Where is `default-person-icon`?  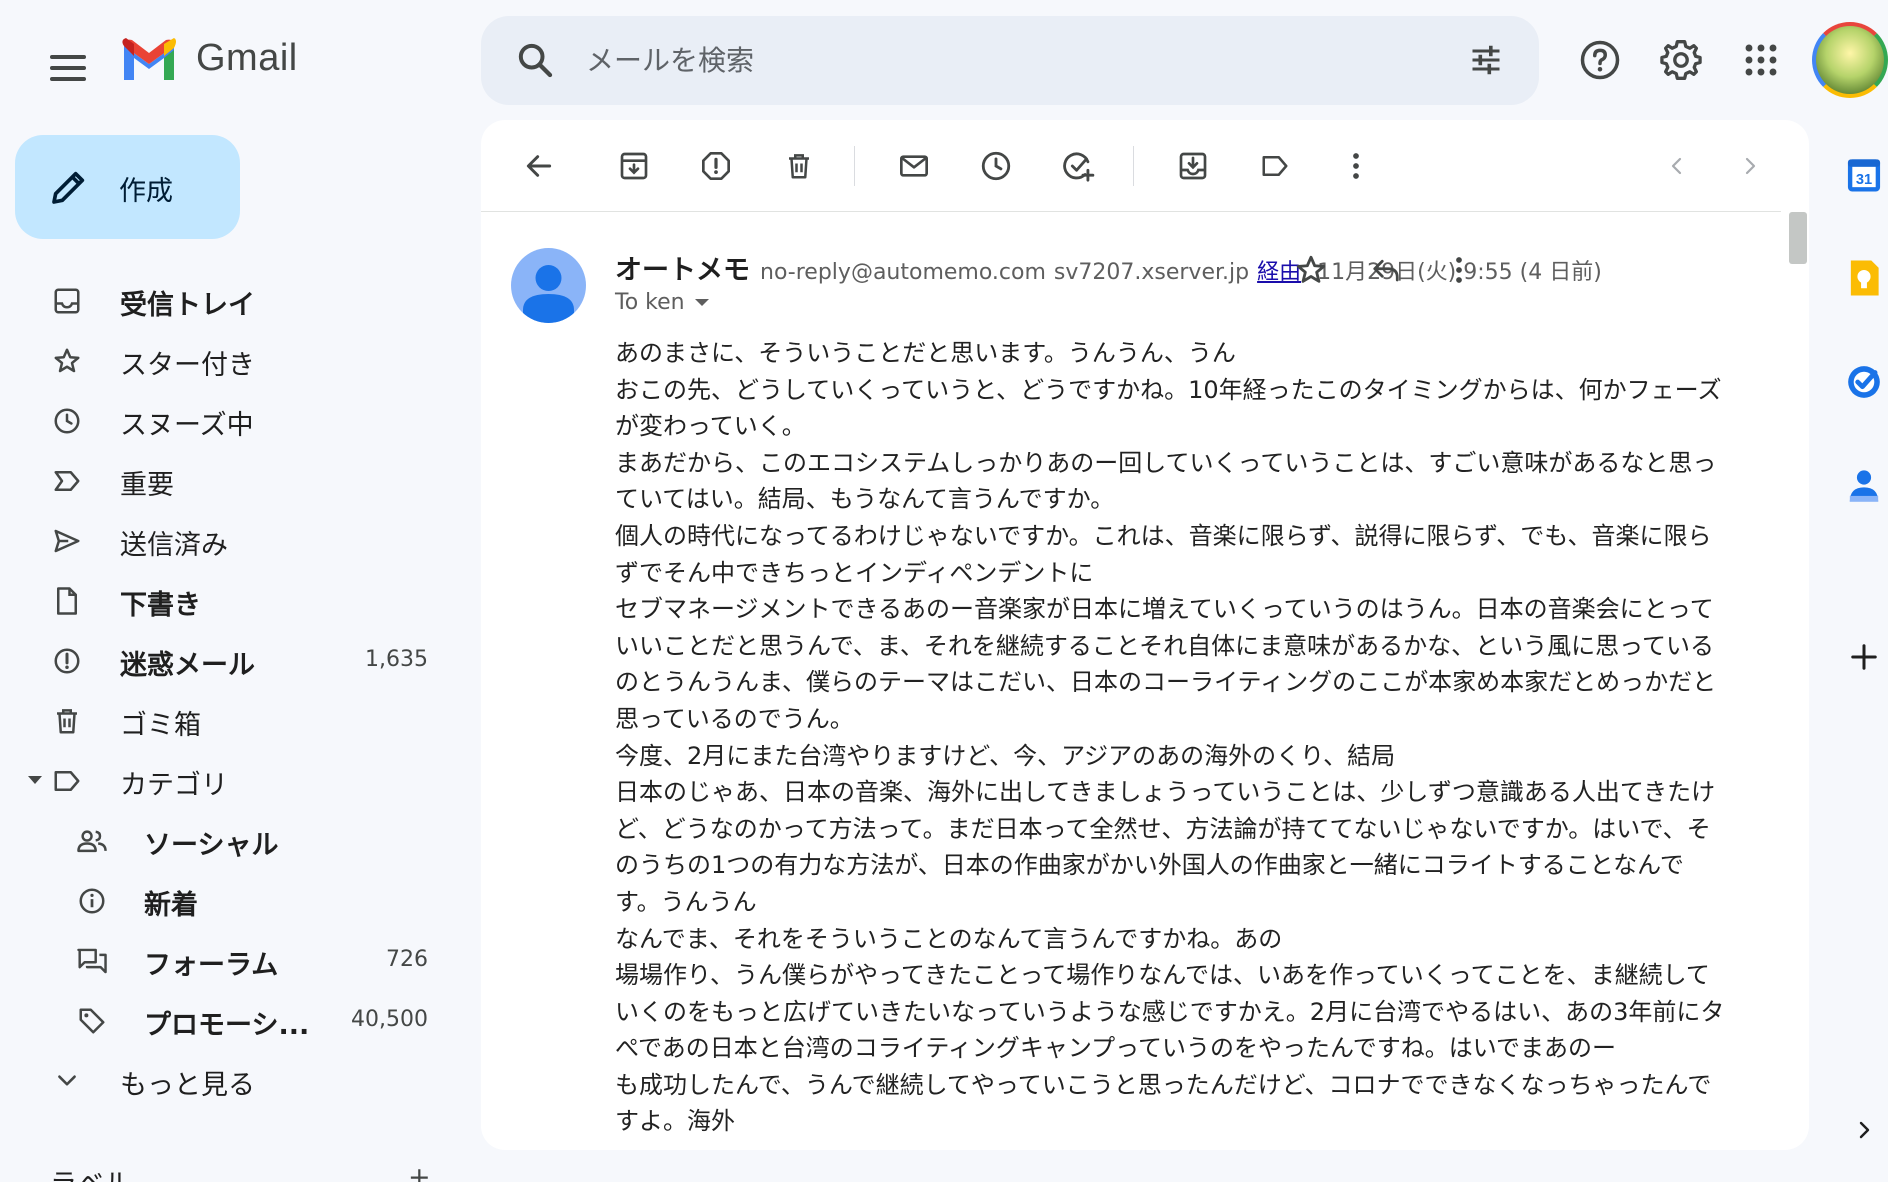
default-person-icon is located at coordinates (548, 294).